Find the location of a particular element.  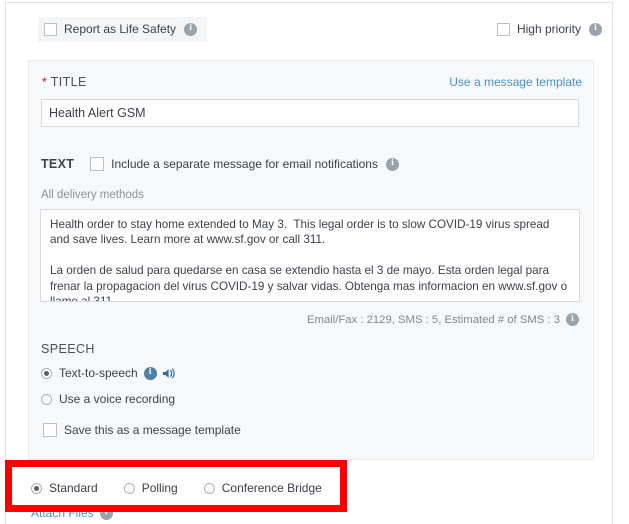

high-priority-row: High priority i is located at coordinates (549, 29).